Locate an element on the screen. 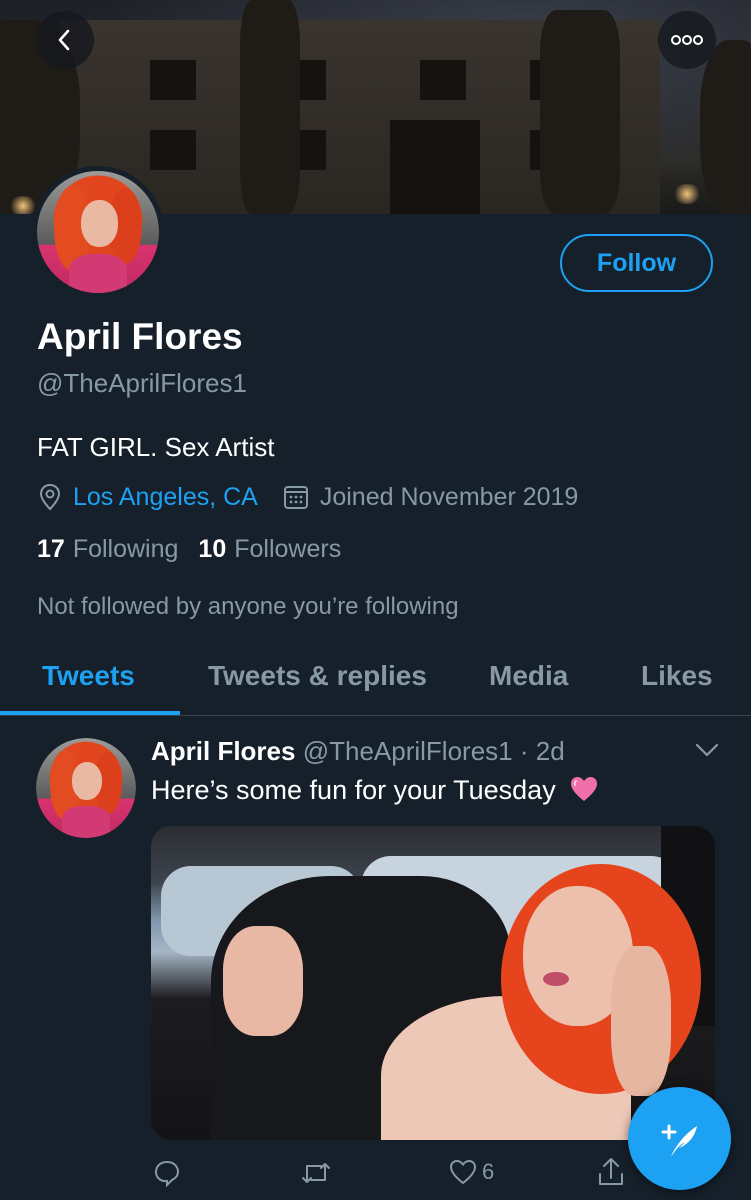 The height and width of the screenshot is (1200, 751). followers-stat: 10 Followers is located at coordinates (269, 549).